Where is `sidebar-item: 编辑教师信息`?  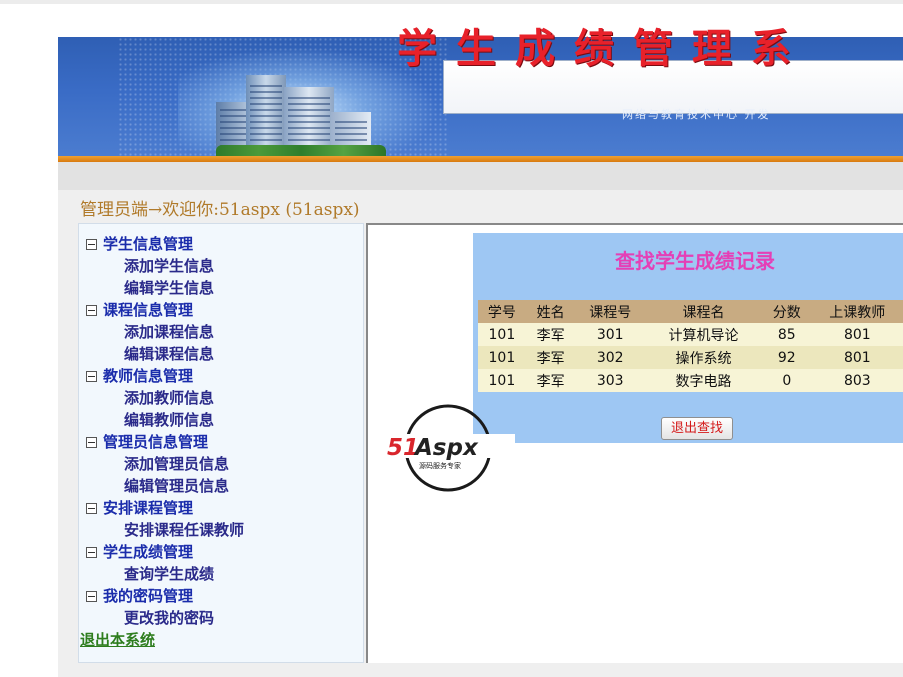 sidebar-item: 编辑教师信息 is located at coordinates (165, 420).